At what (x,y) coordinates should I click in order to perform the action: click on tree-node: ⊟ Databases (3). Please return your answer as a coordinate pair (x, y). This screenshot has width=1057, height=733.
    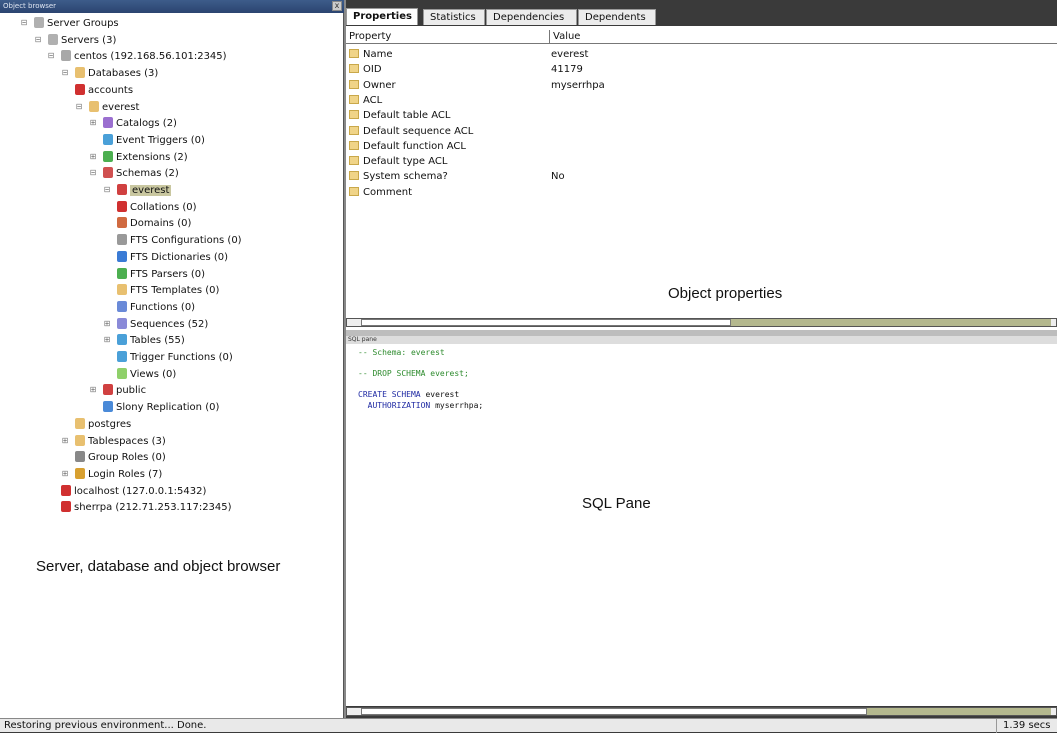
    Looking at the image, I should click on (109, 74).